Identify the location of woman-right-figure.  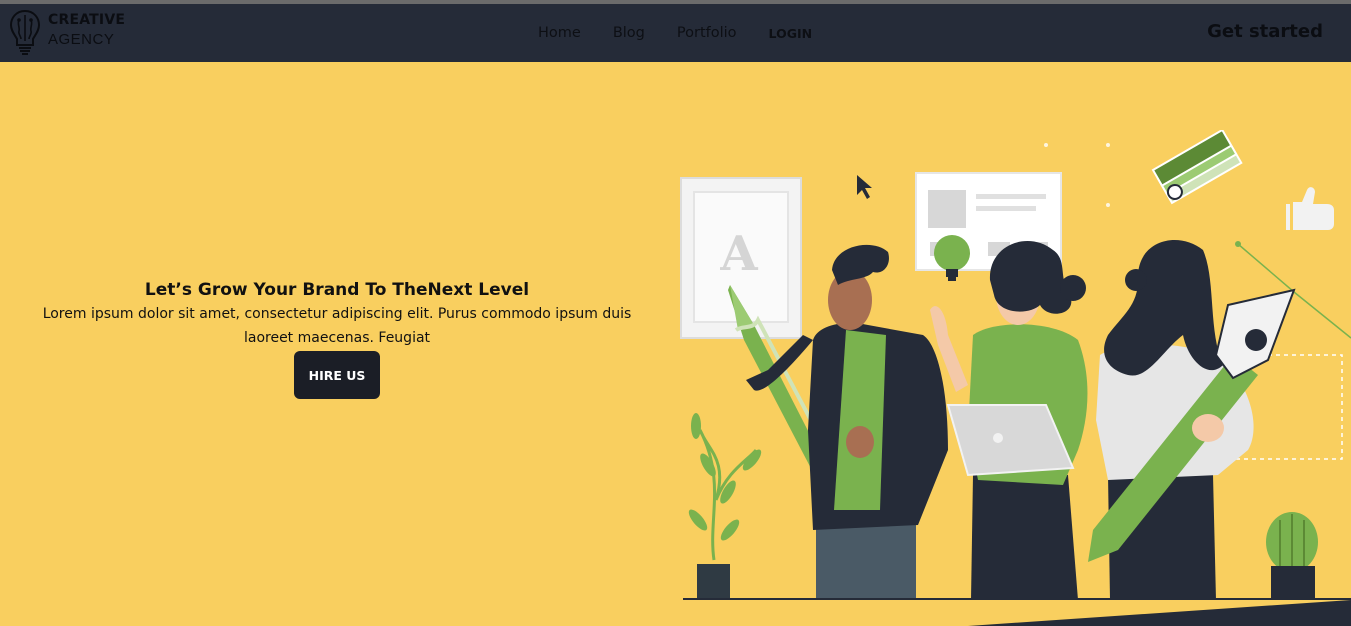
(1192, 420).